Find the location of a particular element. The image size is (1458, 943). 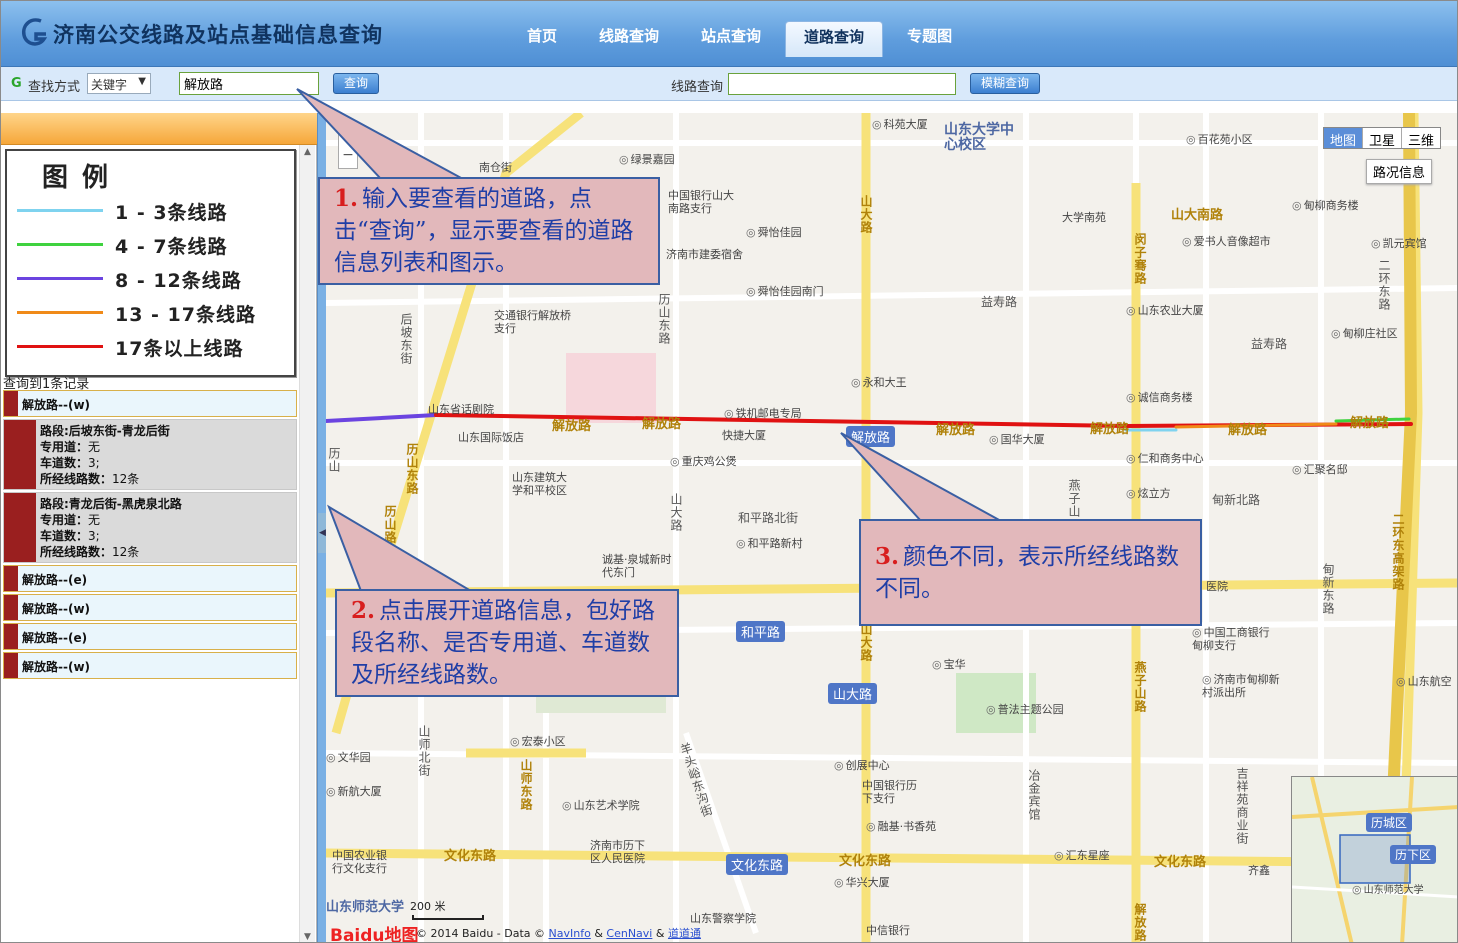

callout-text: 颜色不同，表示所经线路数不同。 is located at coordinates (1027, 573).